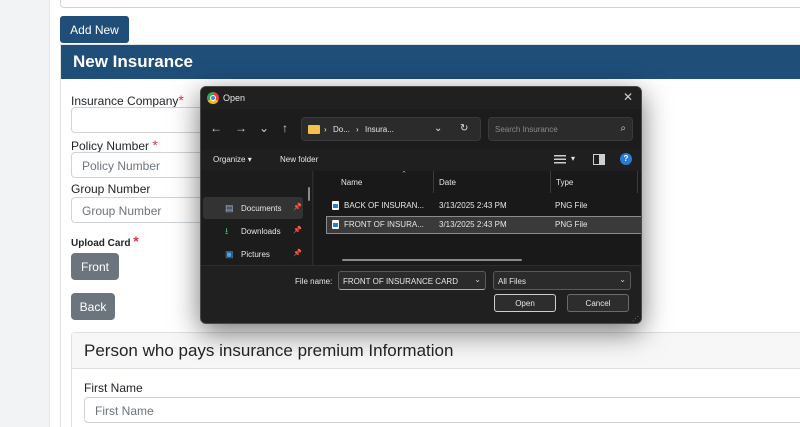 Image resolution: width=800 pixels, height=427 pixels. Describe the element at coordinates (229, 254) in the screenshot. I see `picture-icon: ▣` at that location.